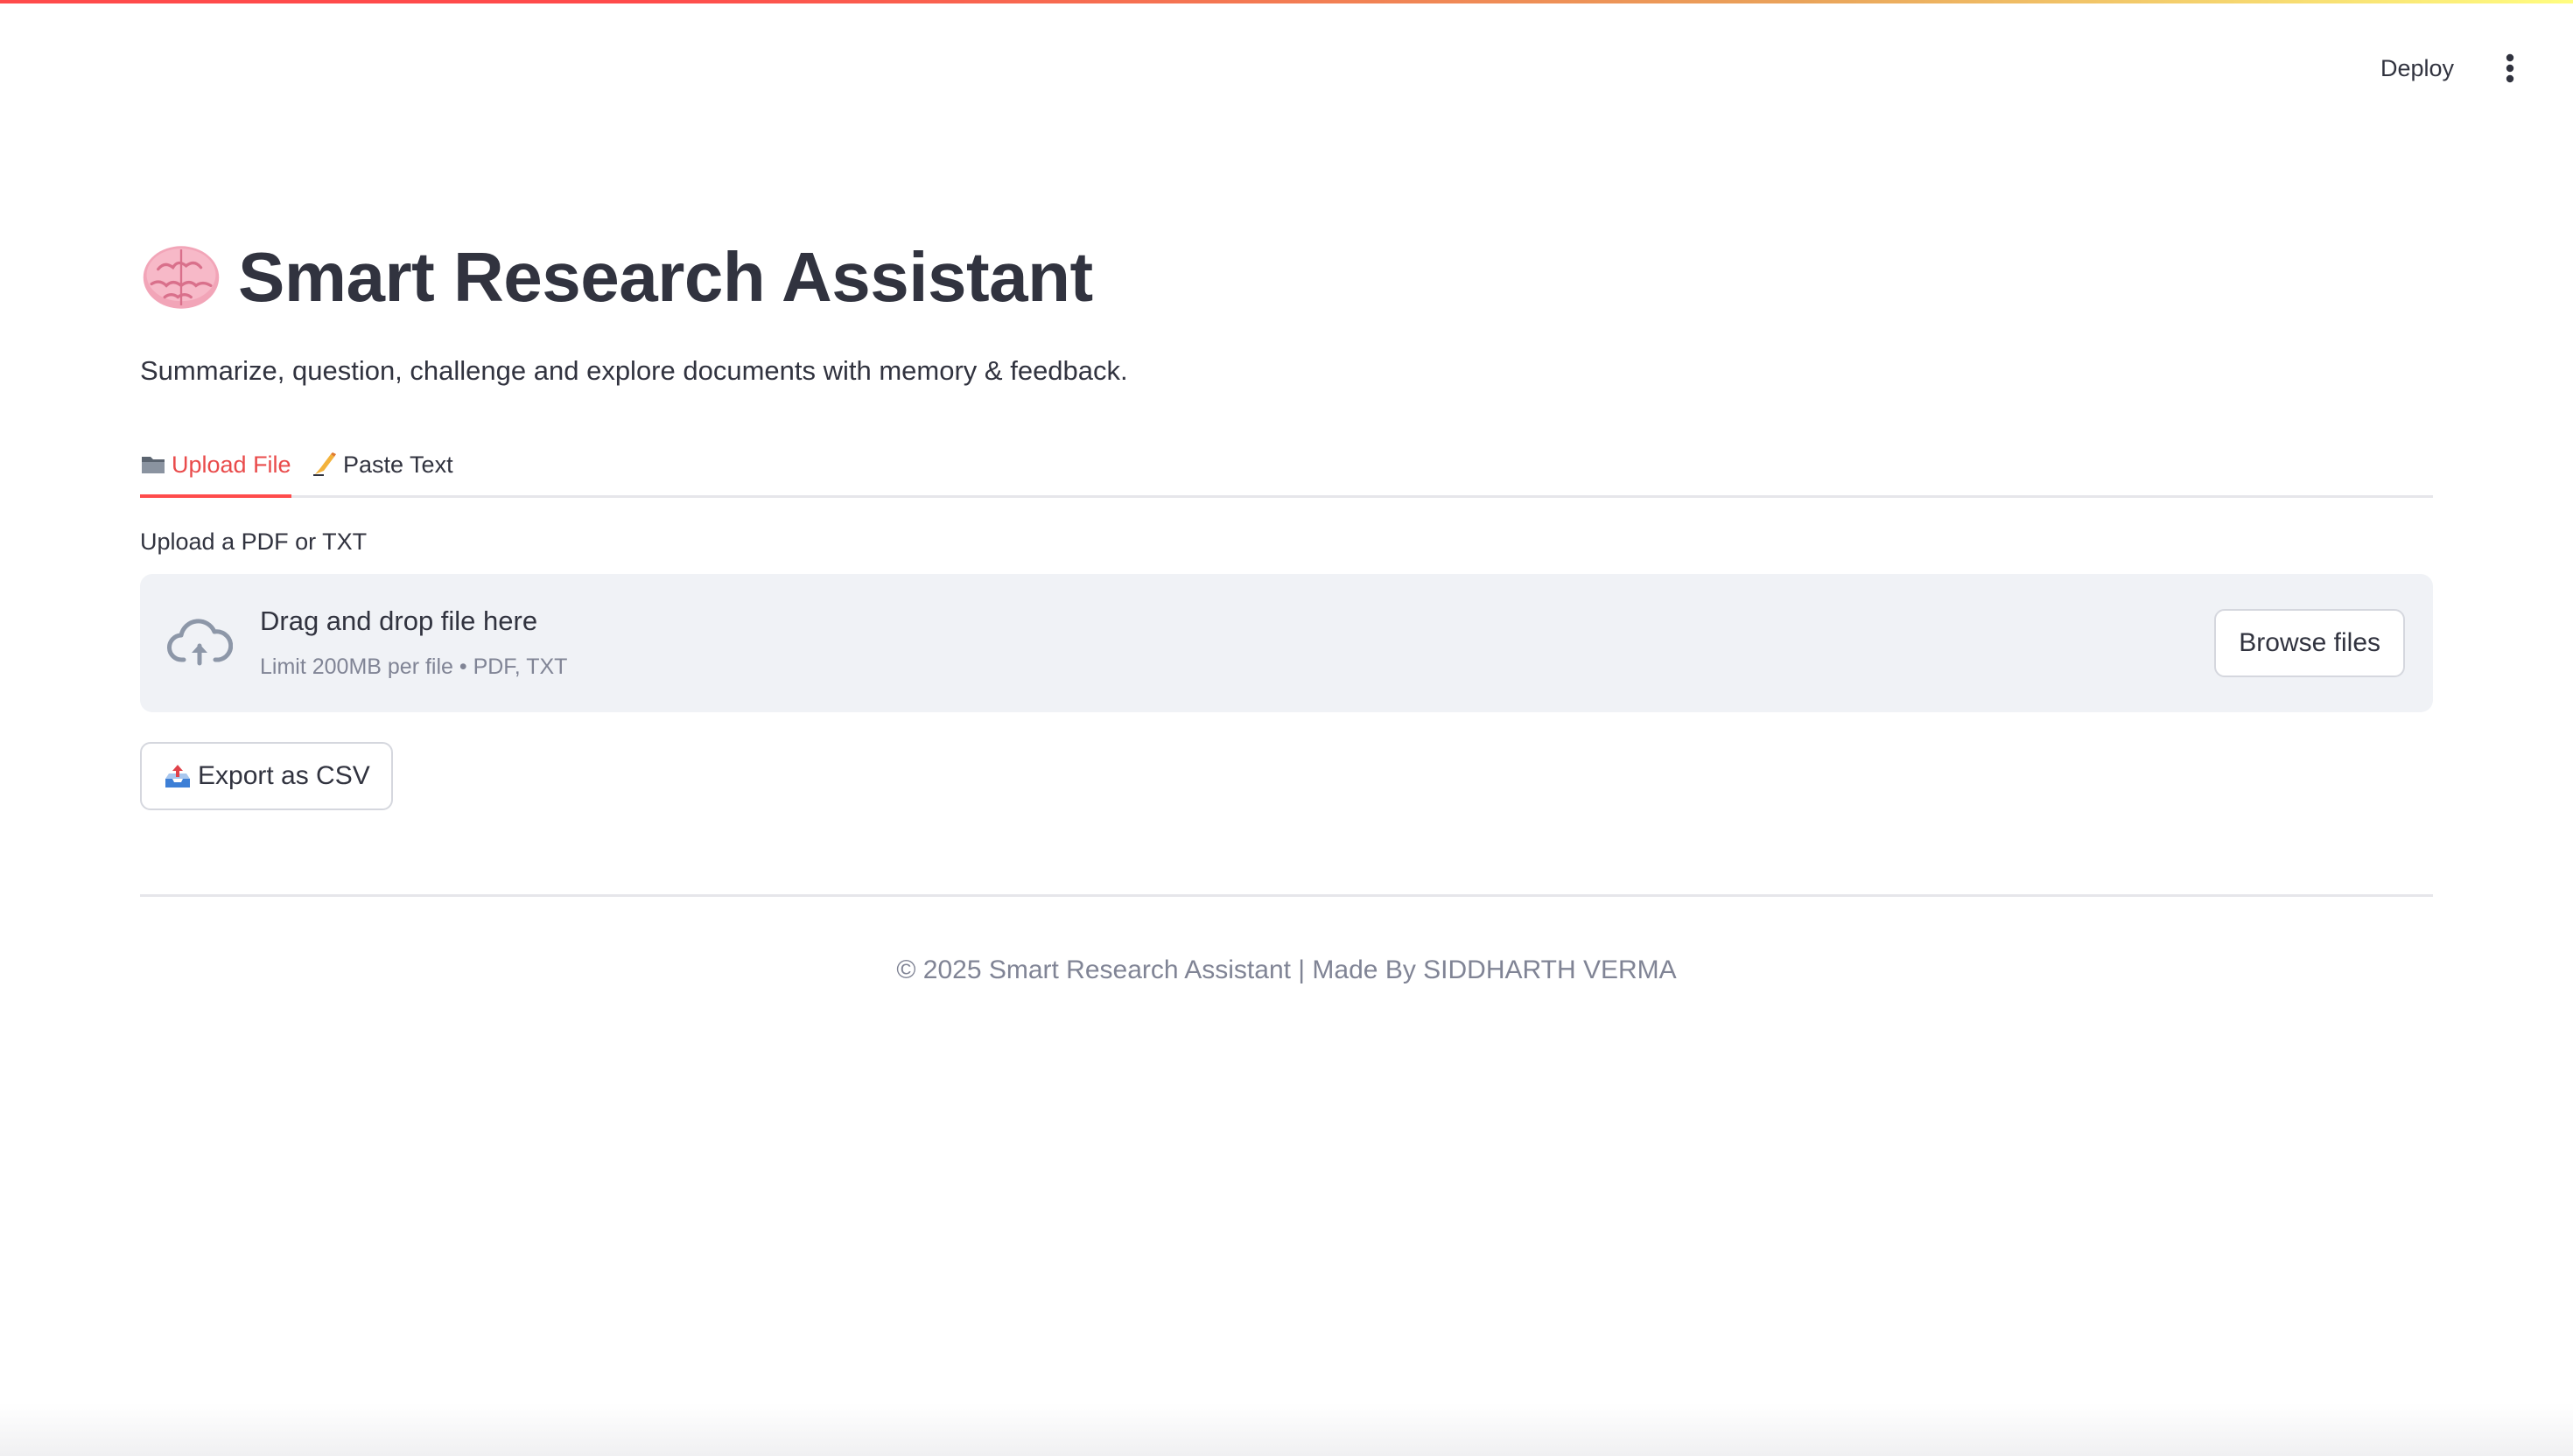  I want to click on tab-paste-text: Paste Text, so click(382, 464).